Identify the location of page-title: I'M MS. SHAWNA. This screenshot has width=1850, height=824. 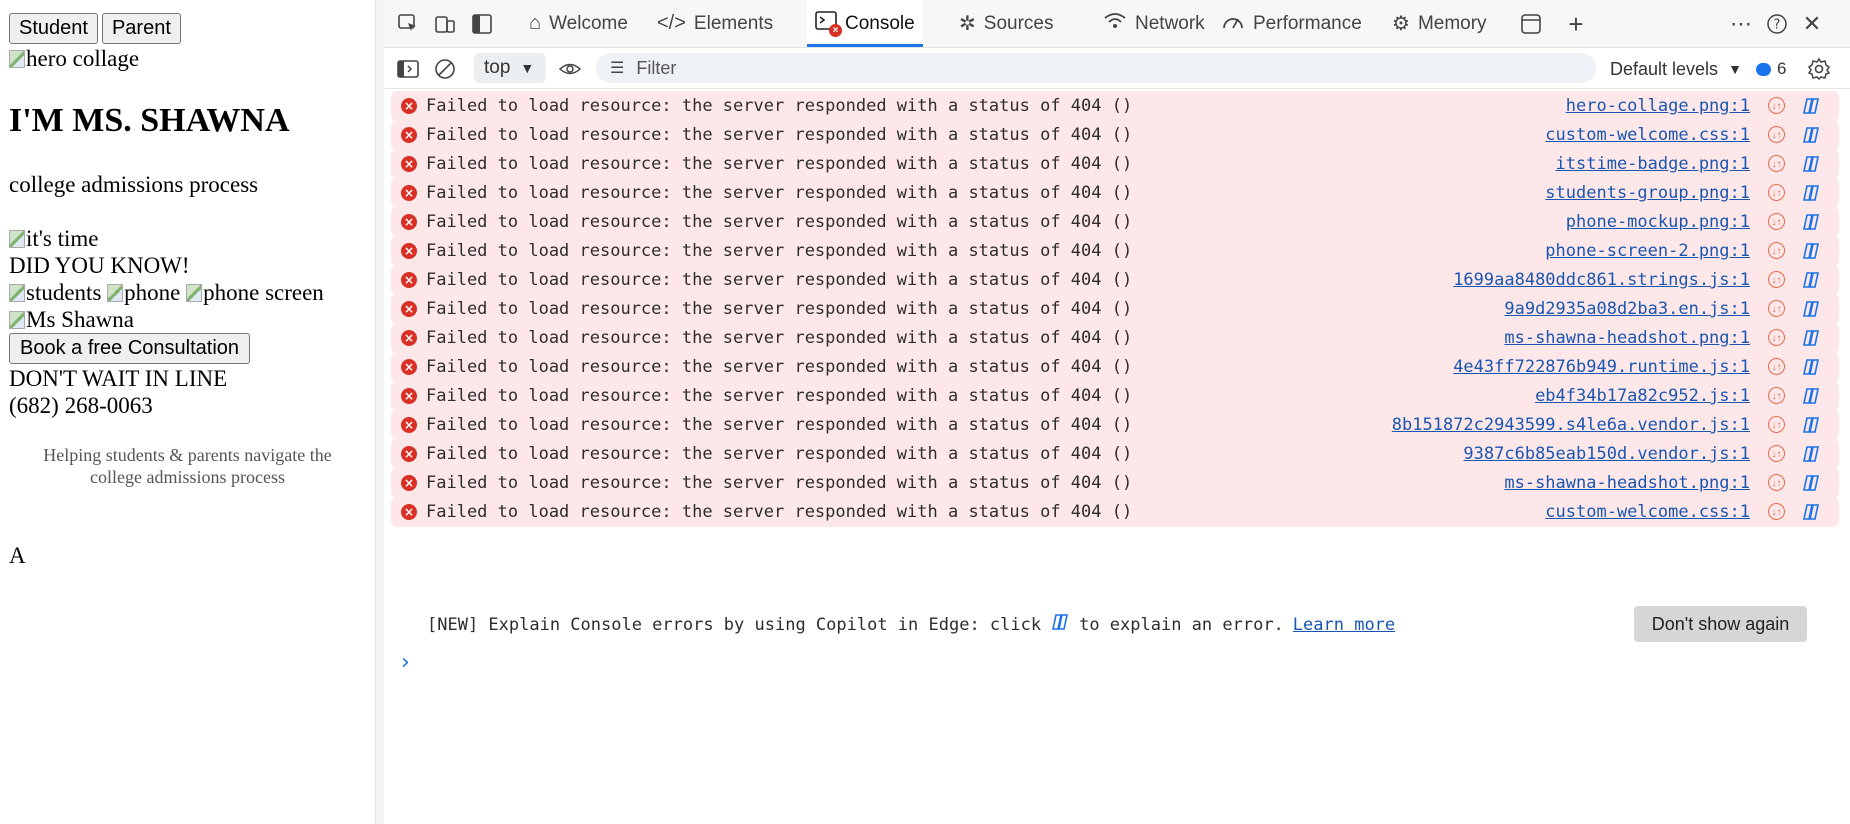
(149, 120).